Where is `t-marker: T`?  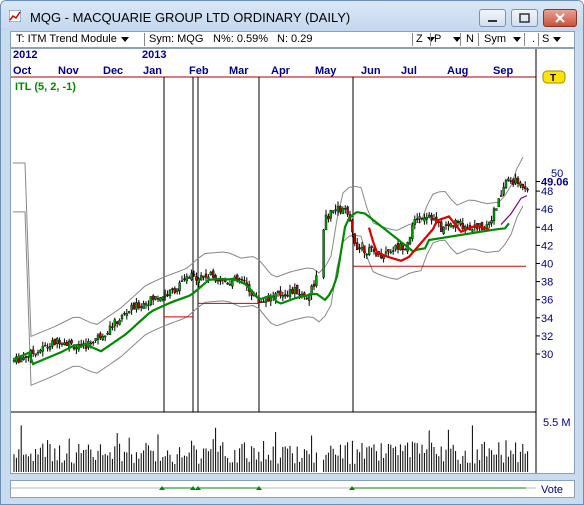 t-marker: T is located at coordinates (553, 78).